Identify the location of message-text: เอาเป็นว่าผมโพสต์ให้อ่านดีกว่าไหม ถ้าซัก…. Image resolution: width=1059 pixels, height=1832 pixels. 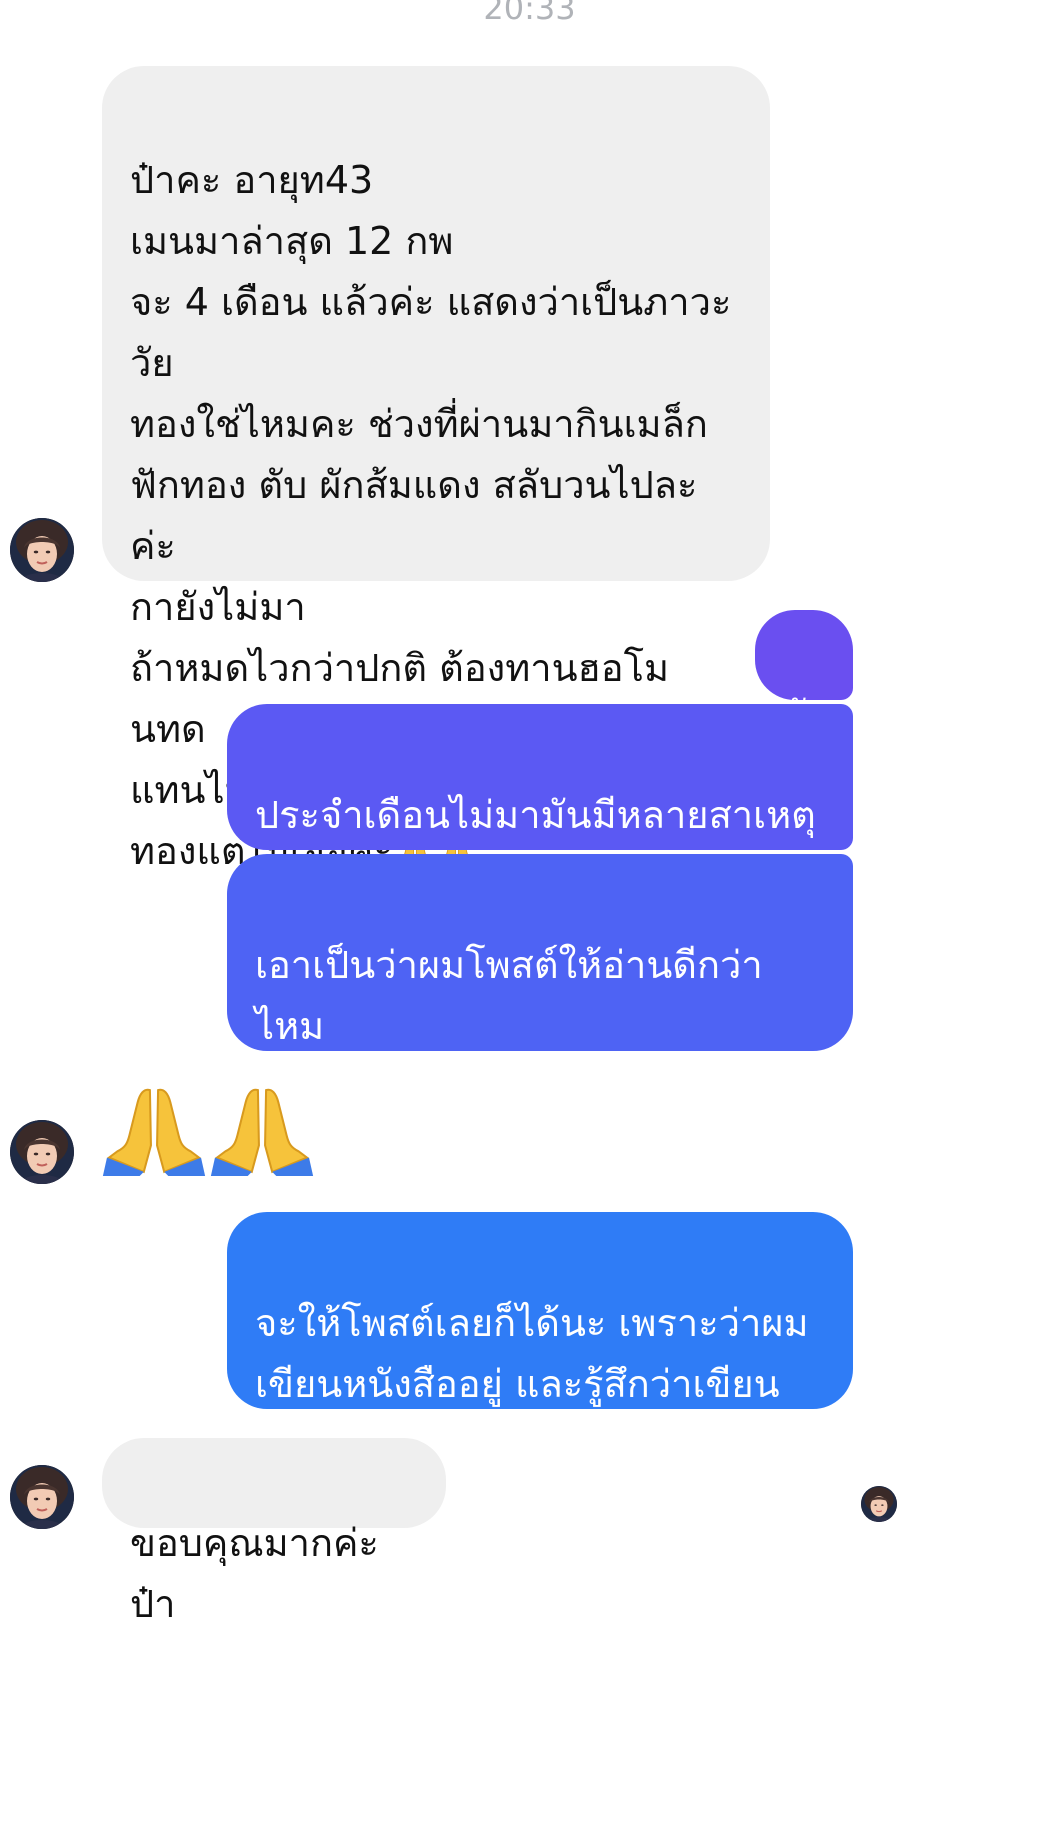
(533, 1056).